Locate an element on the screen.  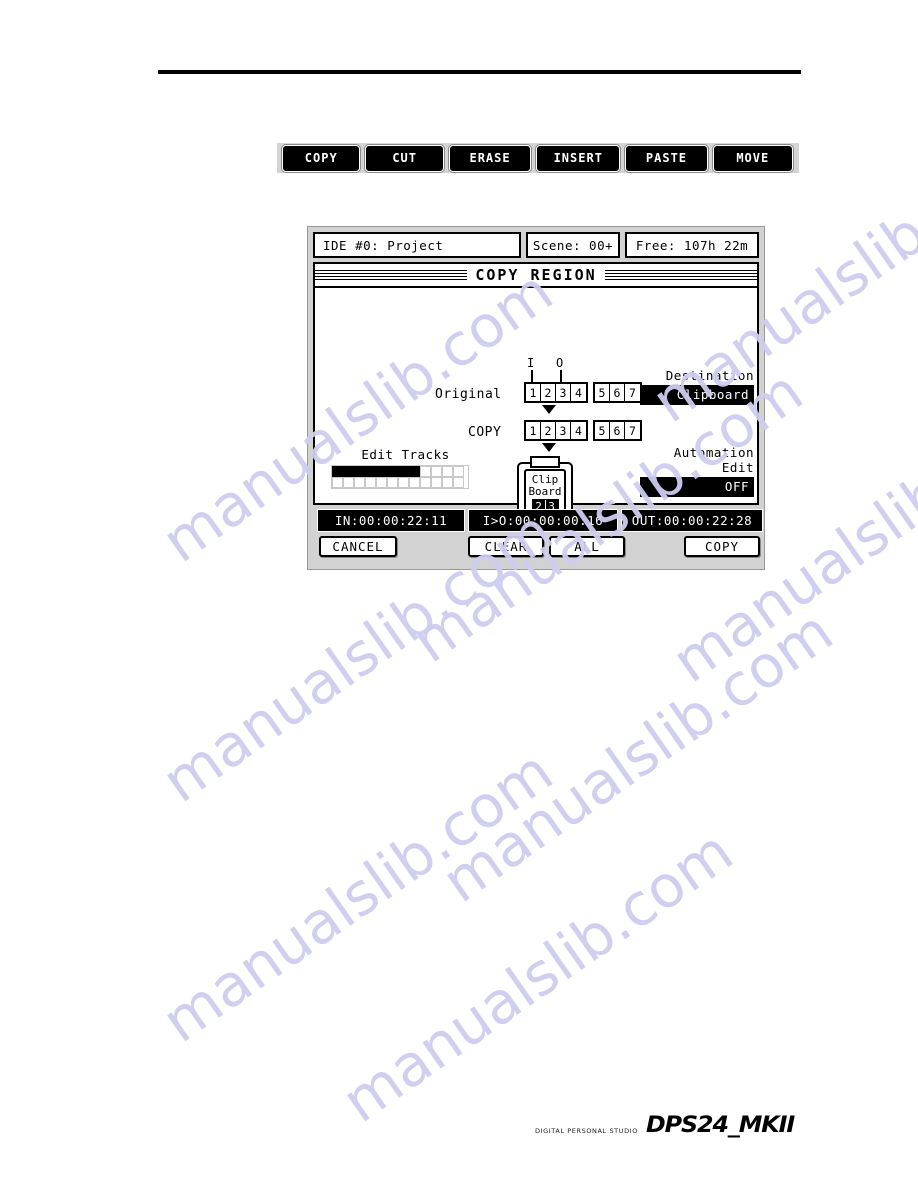
title-rule-right is located at coordinates (680, 275).